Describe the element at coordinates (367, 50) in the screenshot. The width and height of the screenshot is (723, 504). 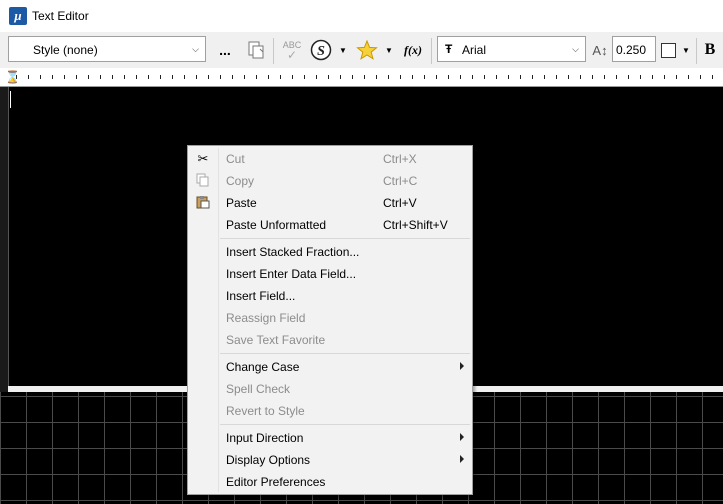
I see `favorite-star-icon` at that location.